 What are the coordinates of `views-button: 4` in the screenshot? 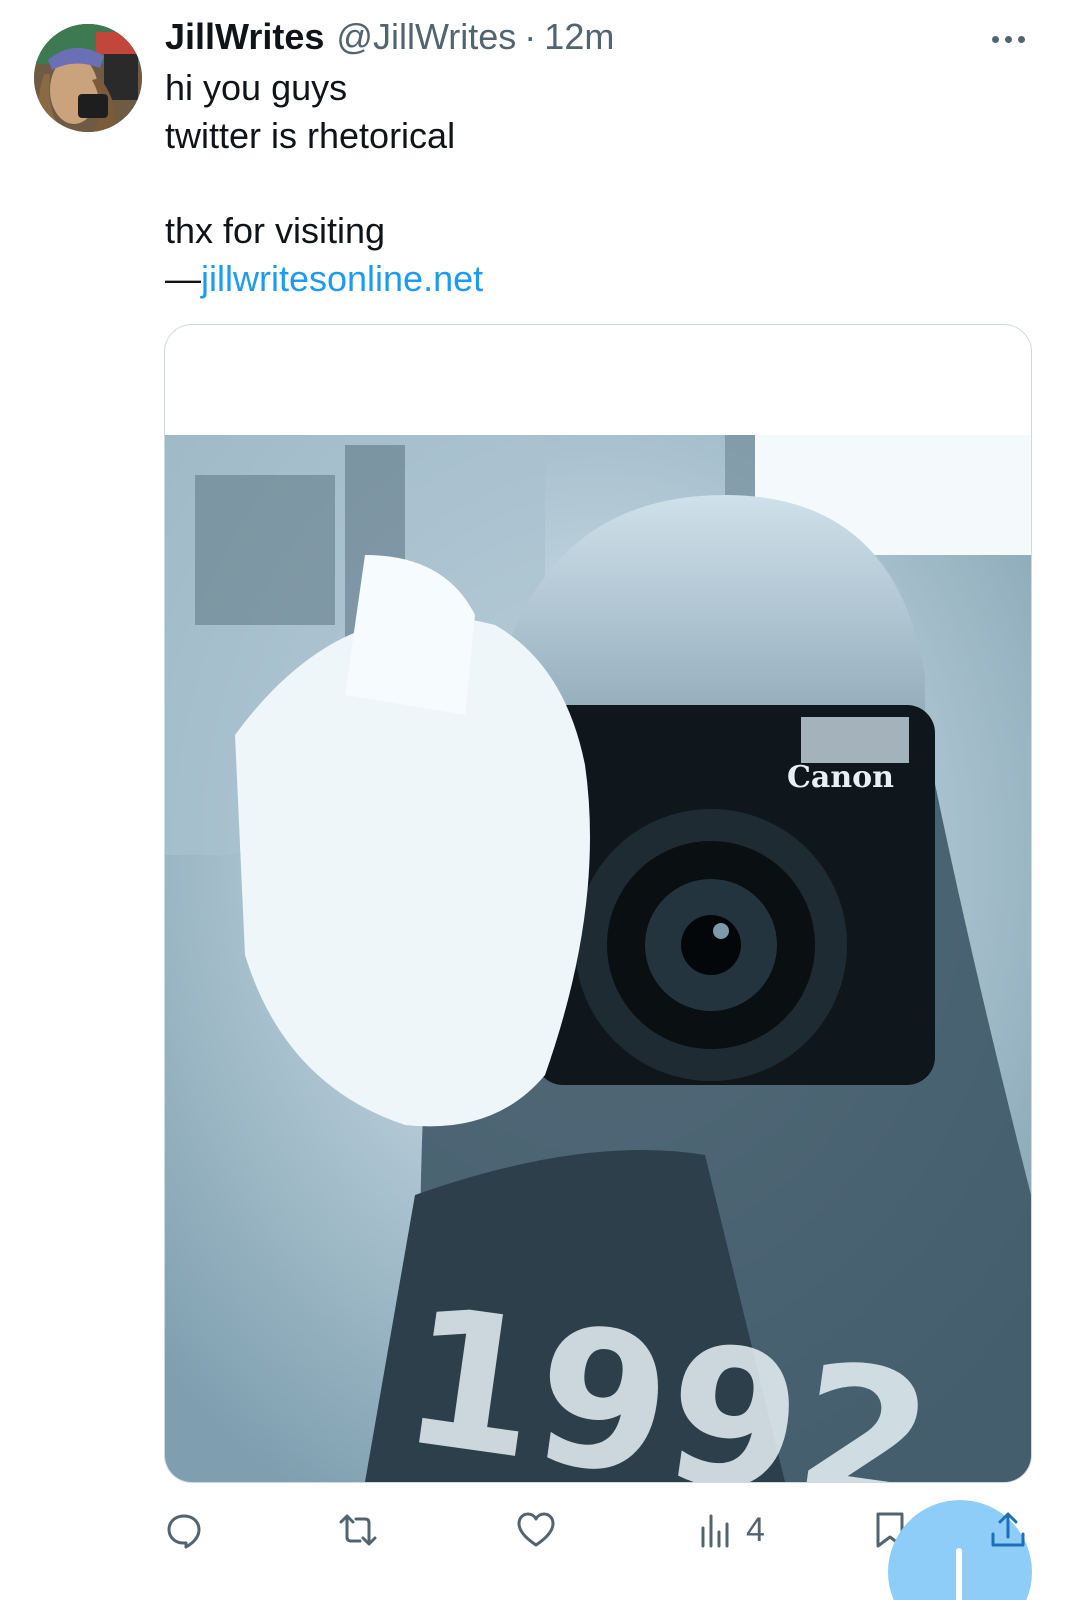 It's located at (730, 1530).